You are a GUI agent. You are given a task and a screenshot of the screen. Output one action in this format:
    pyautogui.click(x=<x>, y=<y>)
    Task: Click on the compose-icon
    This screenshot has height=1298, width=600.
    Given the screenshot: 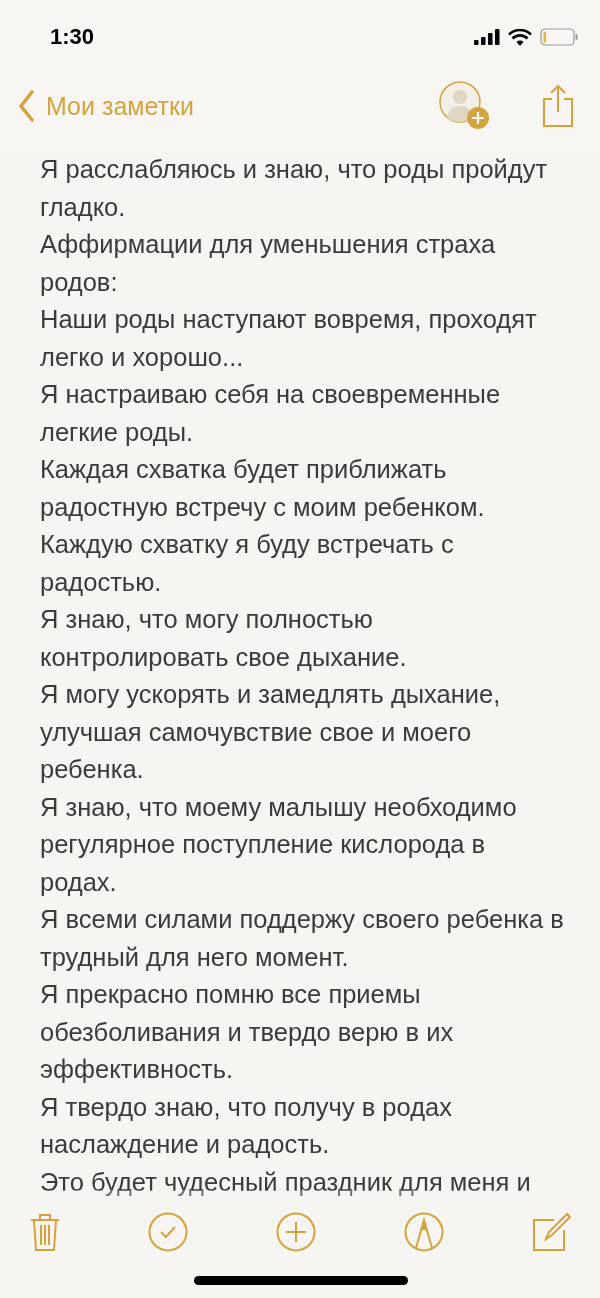 What is the action you would take?
    pyautogui.click(x=552, y=1232)
    